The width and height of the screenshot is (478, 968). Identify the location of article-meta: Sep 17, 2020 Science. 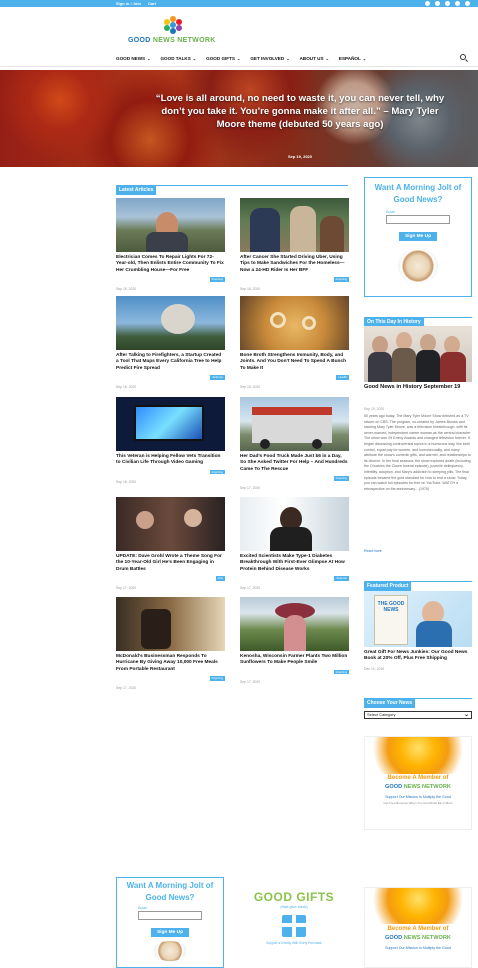
(294, 583).